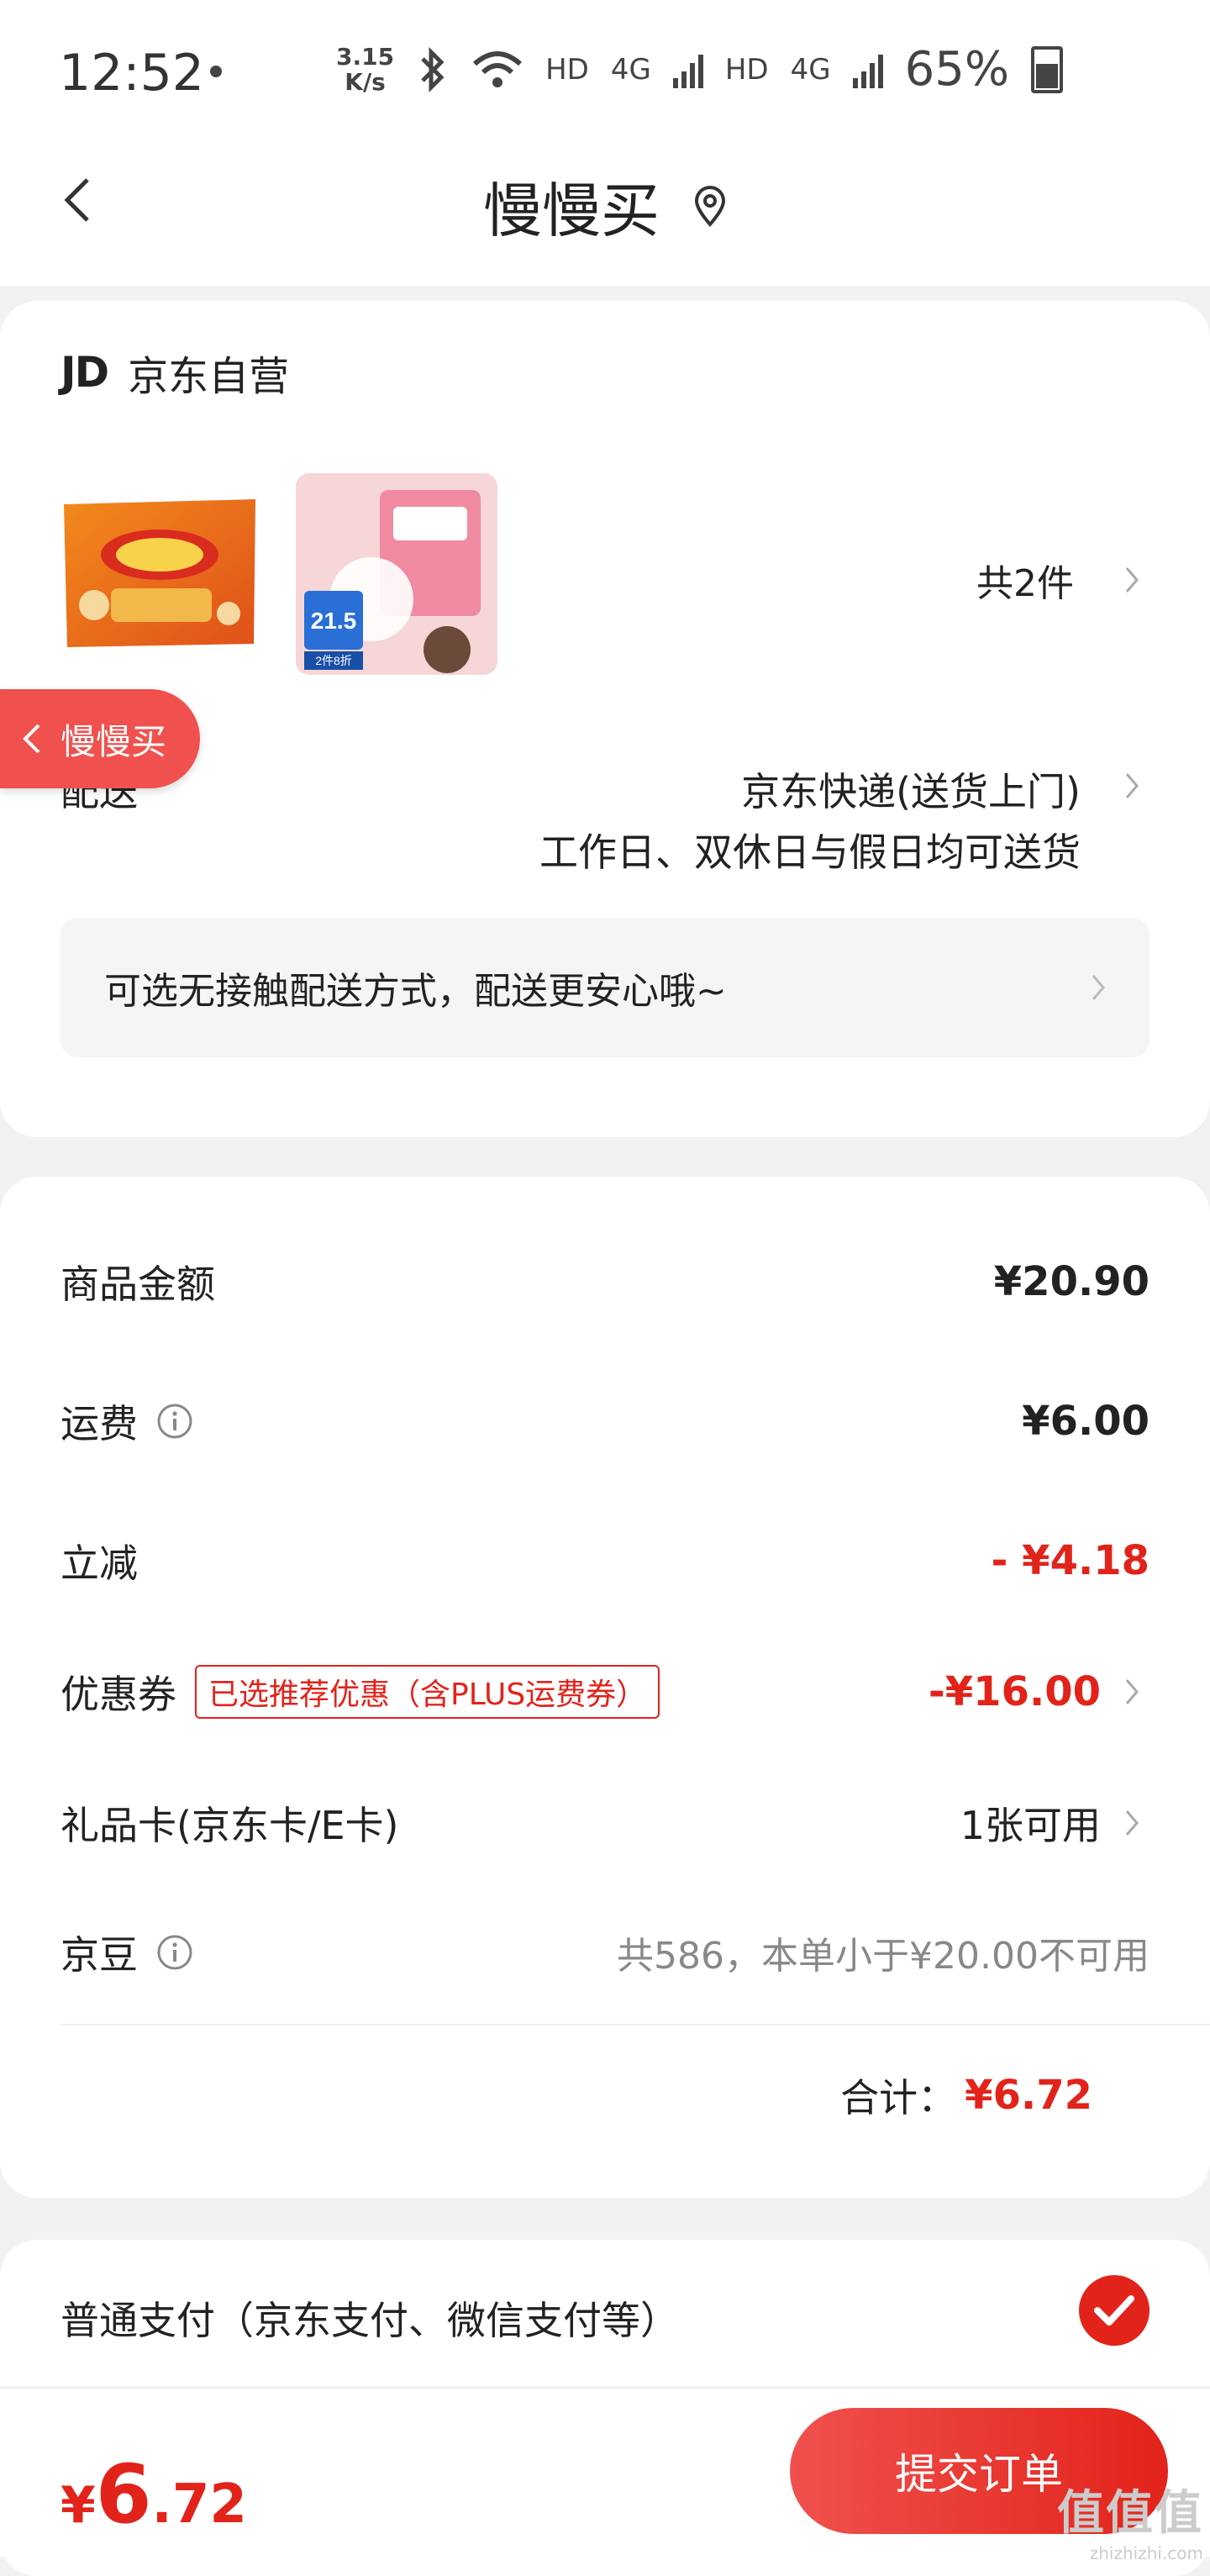  I want to click on status-time: 12:52, so click(131, 73).